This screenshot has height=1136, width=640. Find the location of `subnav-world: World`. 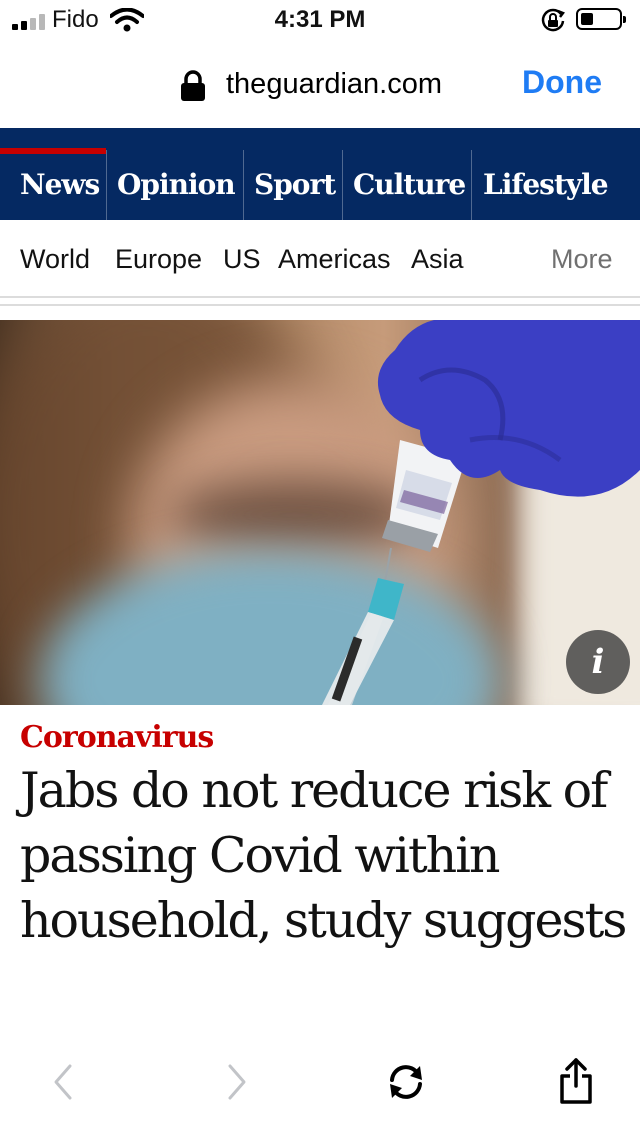

subnav-world: World is located at coordinates (55, 259).